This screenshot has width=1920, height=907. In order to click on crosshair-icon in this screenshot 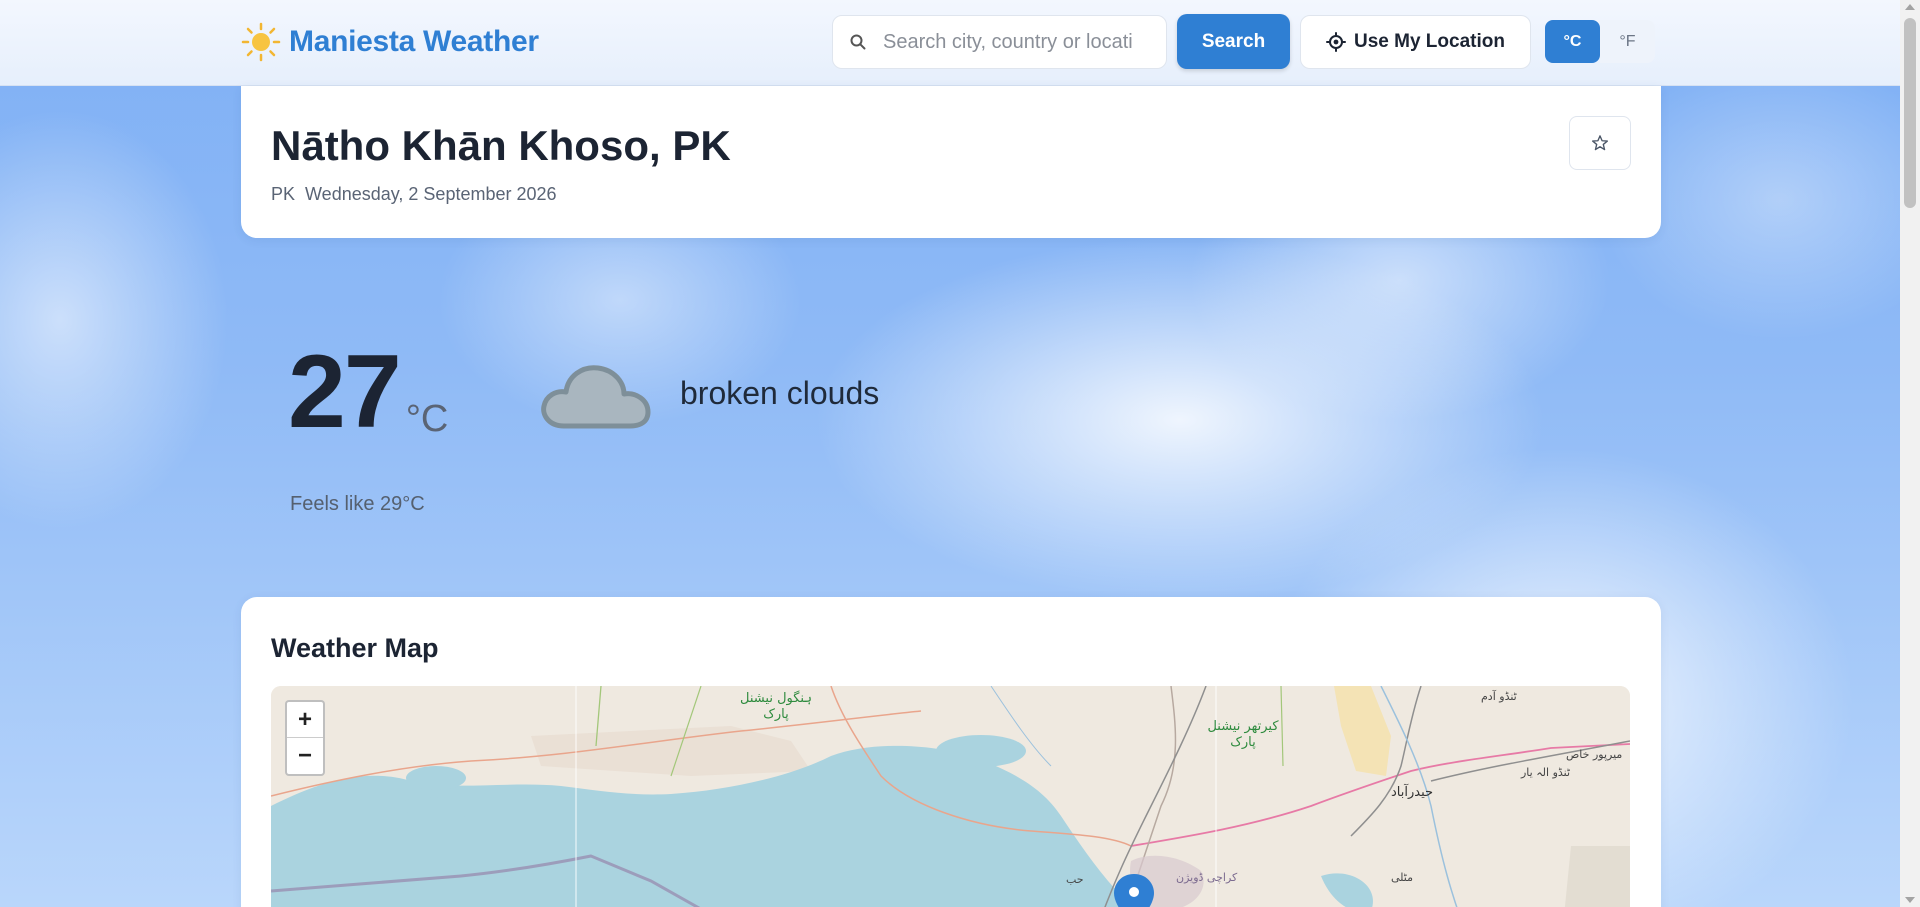, I will do `click(1336, 42)`.